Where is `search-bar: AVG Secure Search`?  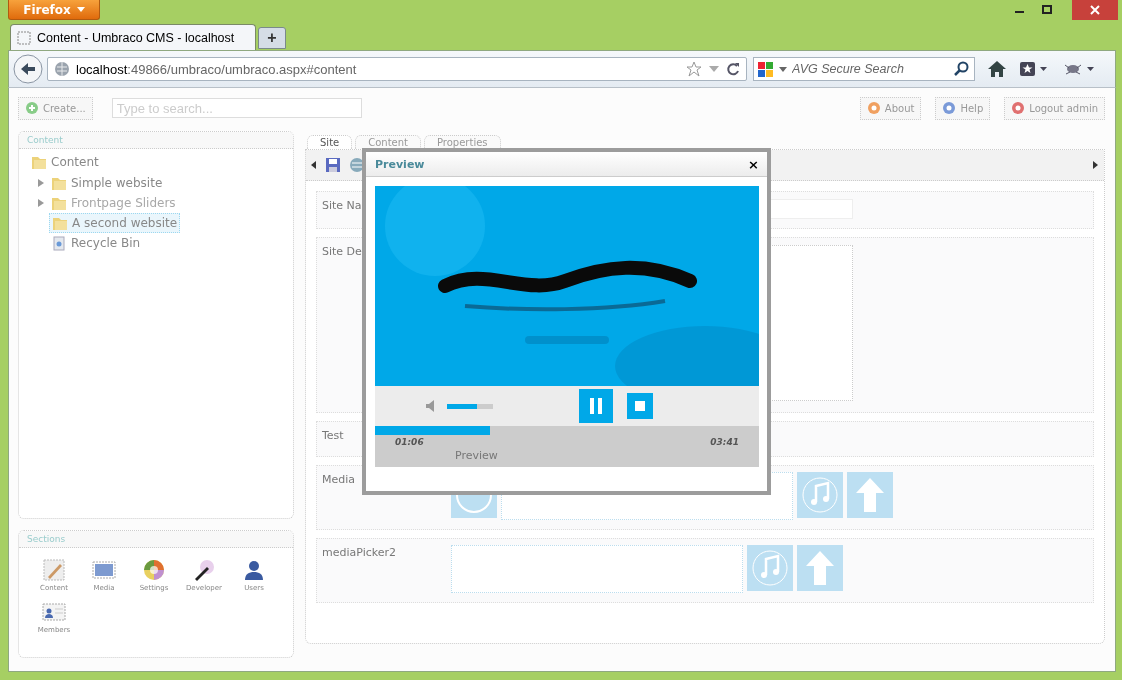
search-bar: AVG Secure Search is located at coordinates (864, 69).